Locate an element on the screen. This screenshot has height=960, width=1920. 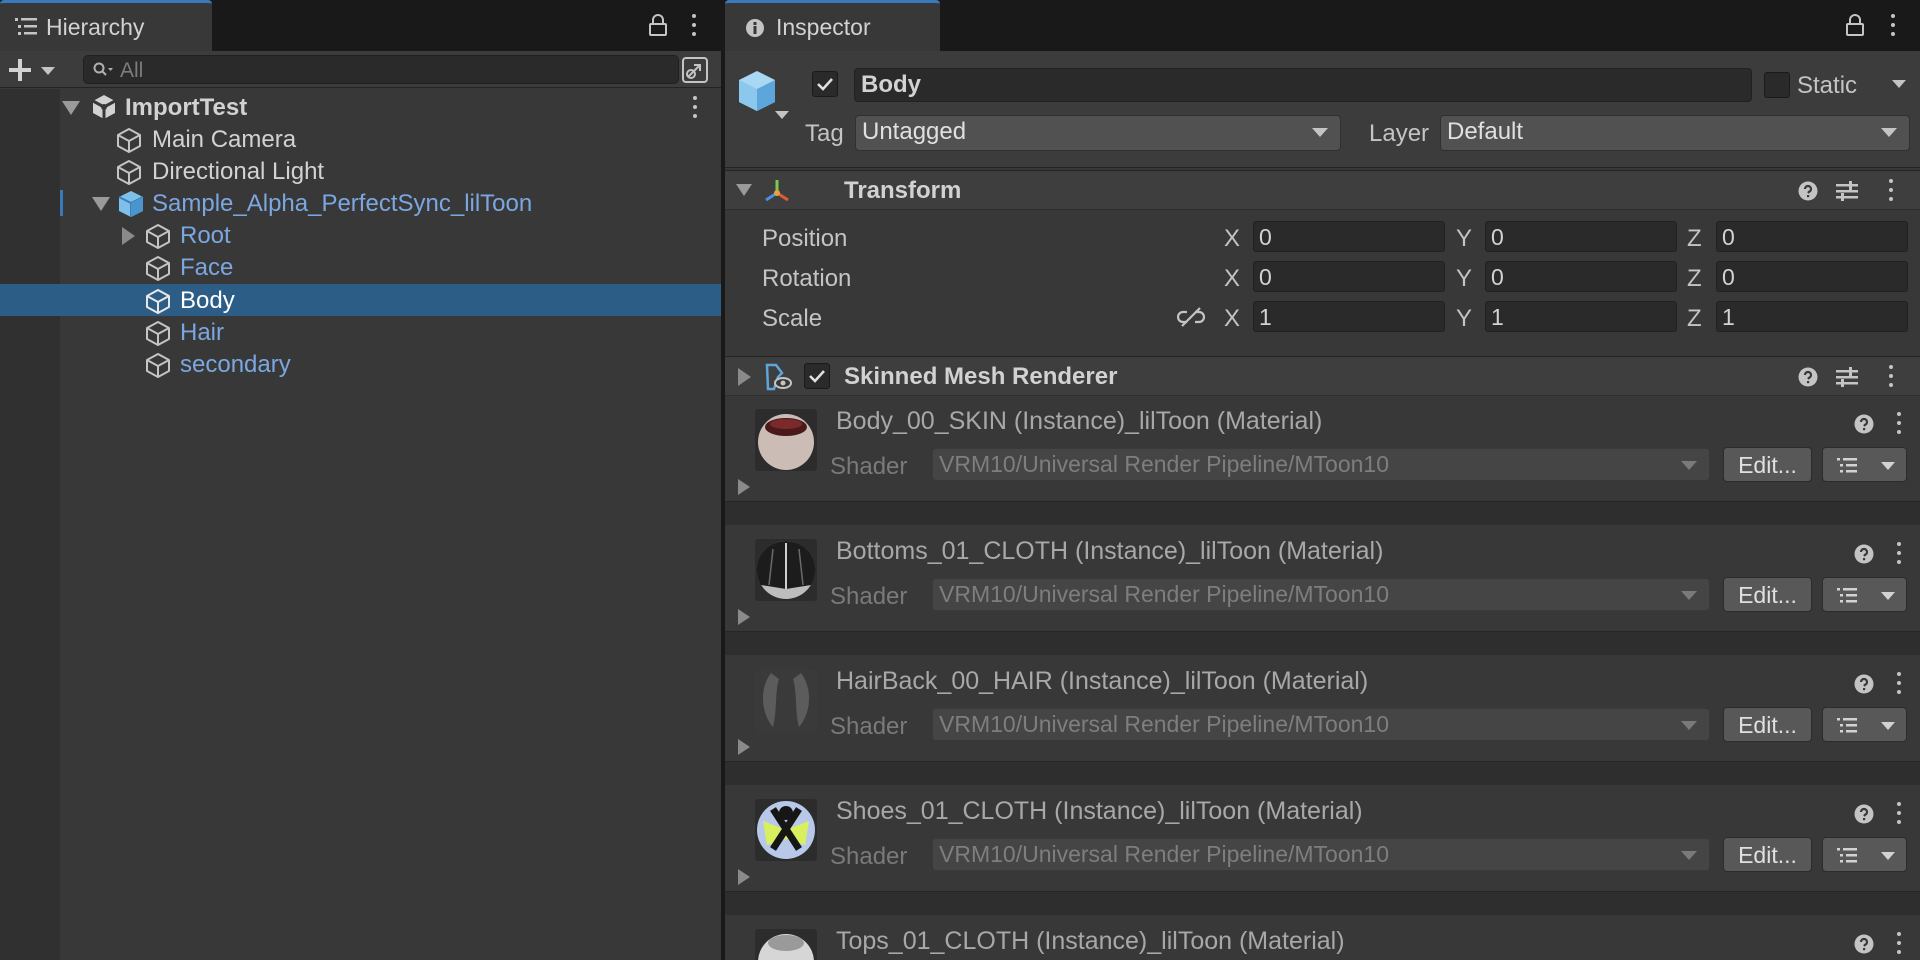
active-checkbox is located at coordinates (825, 84).